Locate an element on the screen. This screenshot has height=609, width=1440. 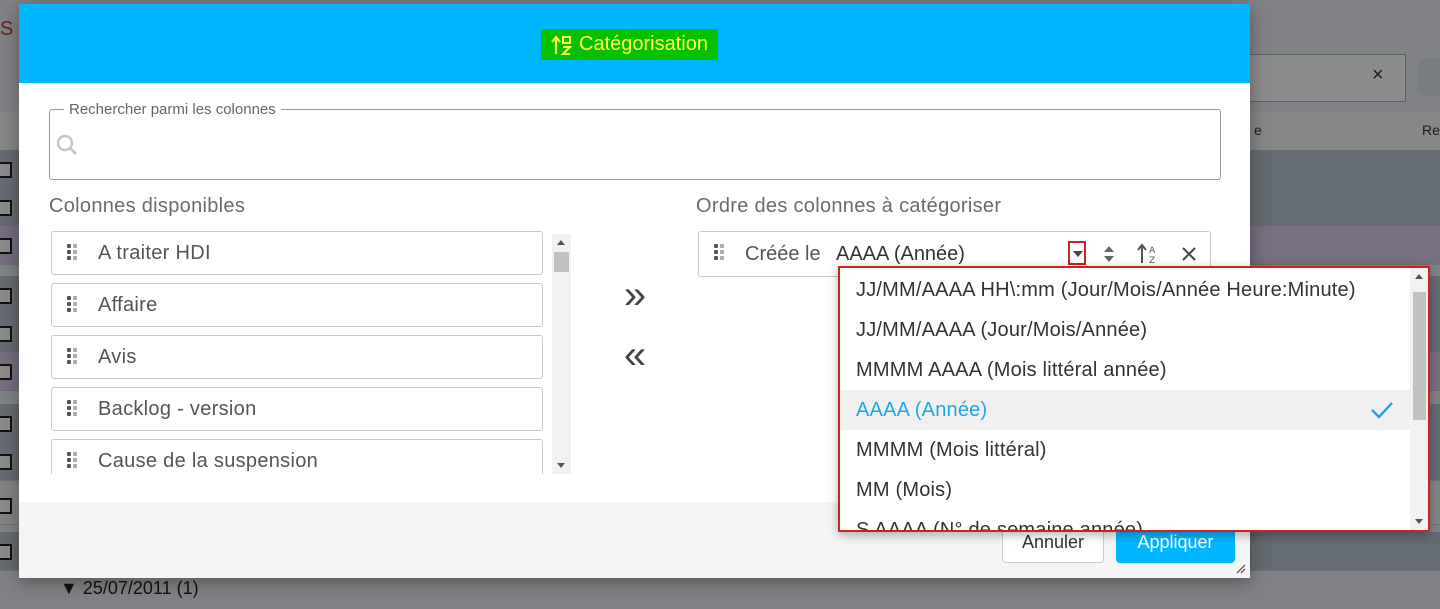
sort-ascending-icon: AZ is located at coordinates (1149, 254).